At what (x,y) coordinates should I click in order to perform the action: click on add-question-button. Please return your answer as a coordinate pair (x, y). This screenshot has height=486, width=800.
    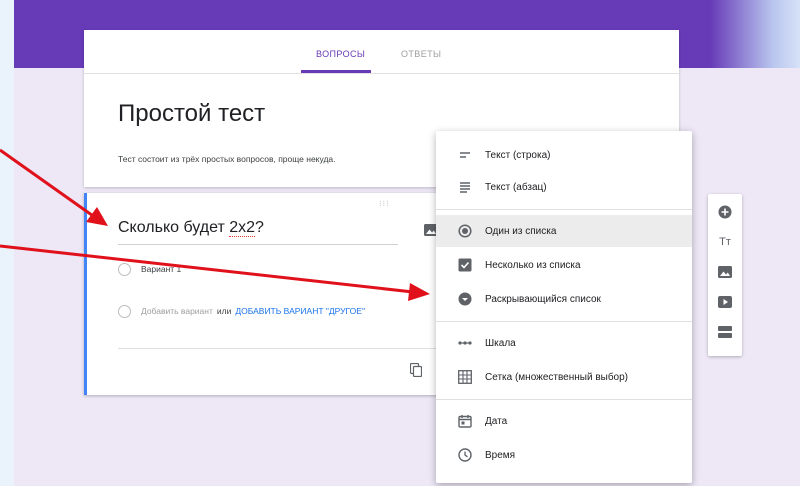
    Looking at the image, I should click on (725, 212).